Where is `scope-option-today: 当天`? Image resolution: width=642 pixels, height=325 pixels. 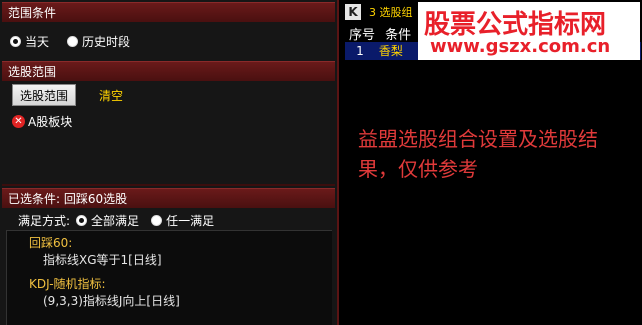 scope-option-today: 当天 is located at coordinates (29, 41).